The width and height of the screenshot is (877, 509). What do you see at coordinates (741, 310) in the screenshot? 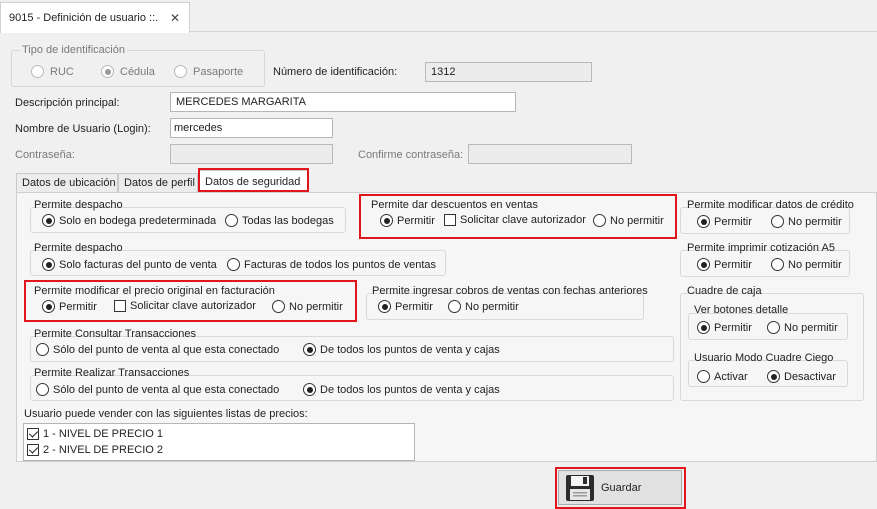
I see `cash-buttons-detail-title: Ver botones detalle` at bounding box center [741, 310].